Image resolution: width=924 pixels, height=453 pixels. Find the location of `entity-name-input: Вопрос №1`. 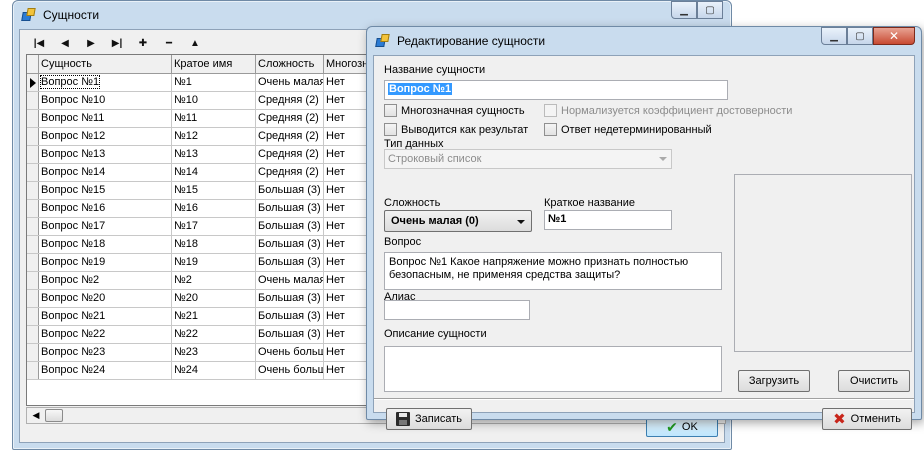

entity-name-input: Вопрос №1 is located at coordinates (556, 90).